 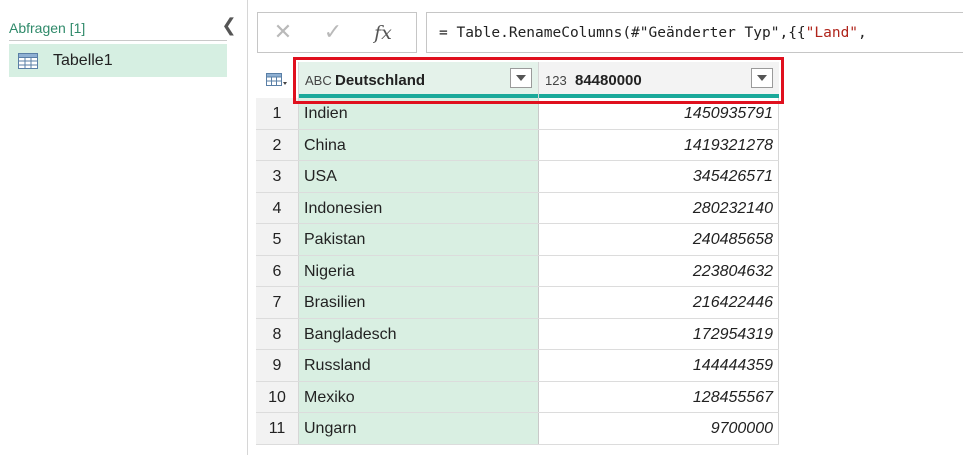 What do you see at coordinates (419, 365) in the screenshot?
I see `cell-land: Russland` at bounding box center [419, 365].